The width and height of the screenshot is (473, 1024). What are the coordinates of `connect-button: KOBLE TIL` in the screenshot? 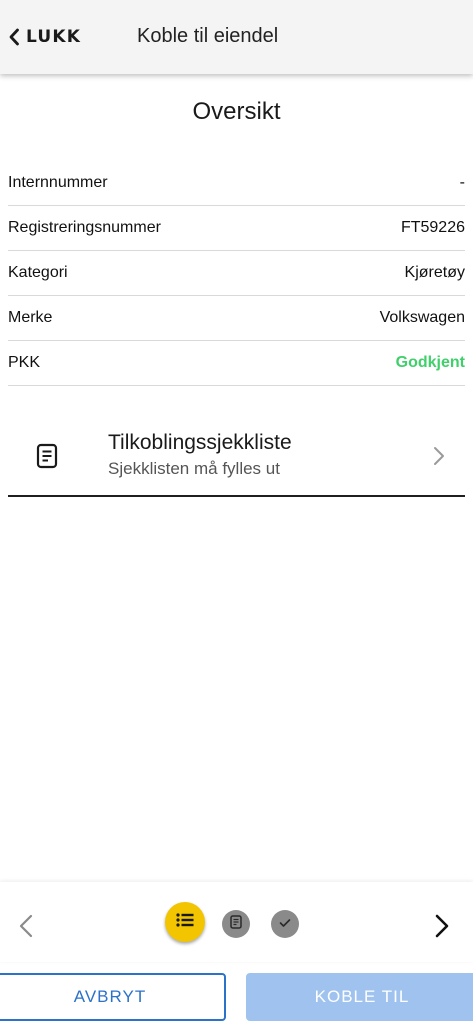 It's located at (359, 997).